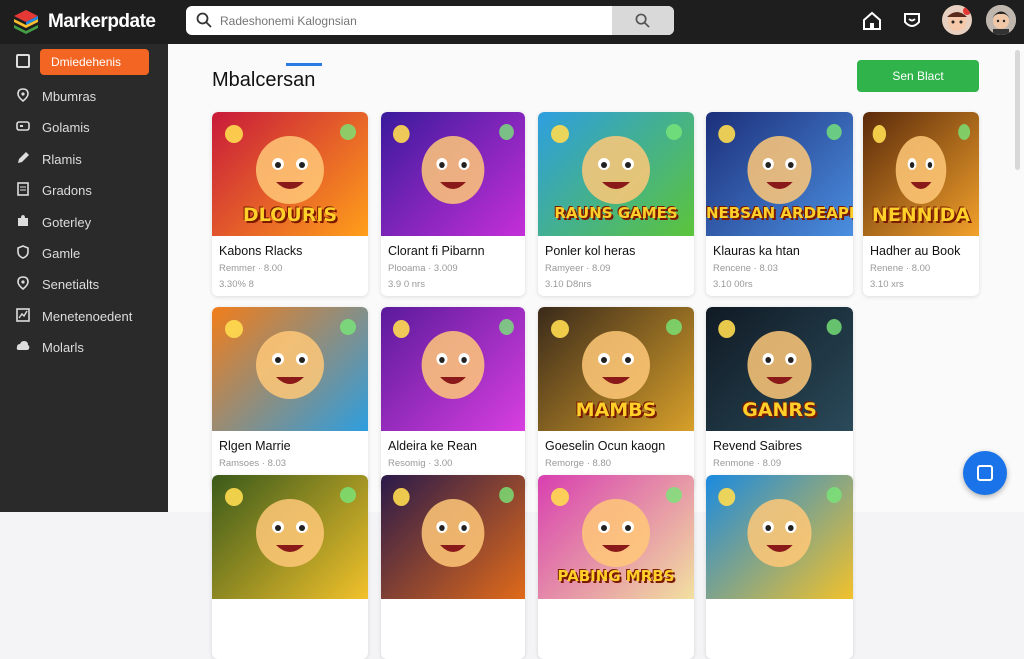  I want to click on game-thumbnail: MAMBS, so click(616, 369).